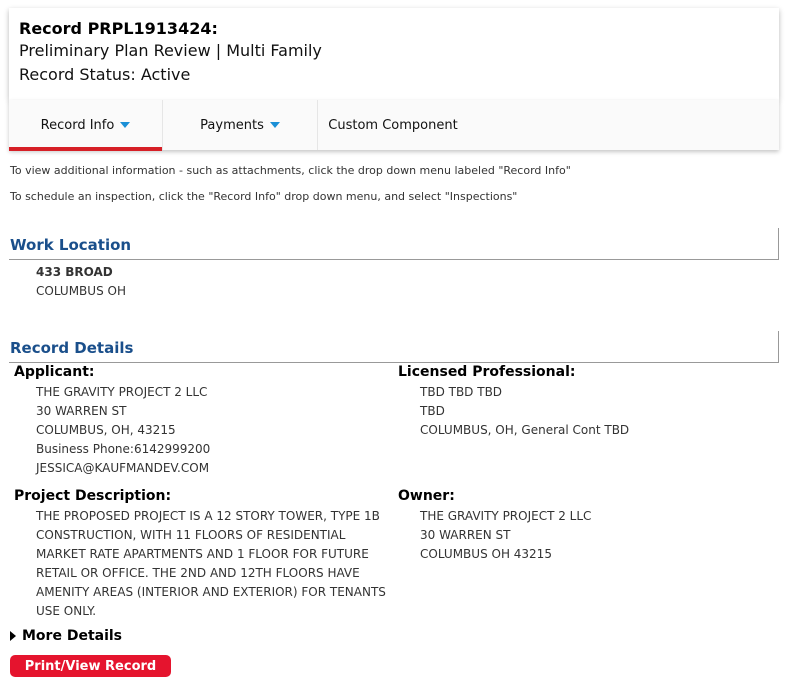  What do you see at coordinates (426, 496) in the screenshot?
I see `owner-label: Owner:` at bounding box center [426, 496].